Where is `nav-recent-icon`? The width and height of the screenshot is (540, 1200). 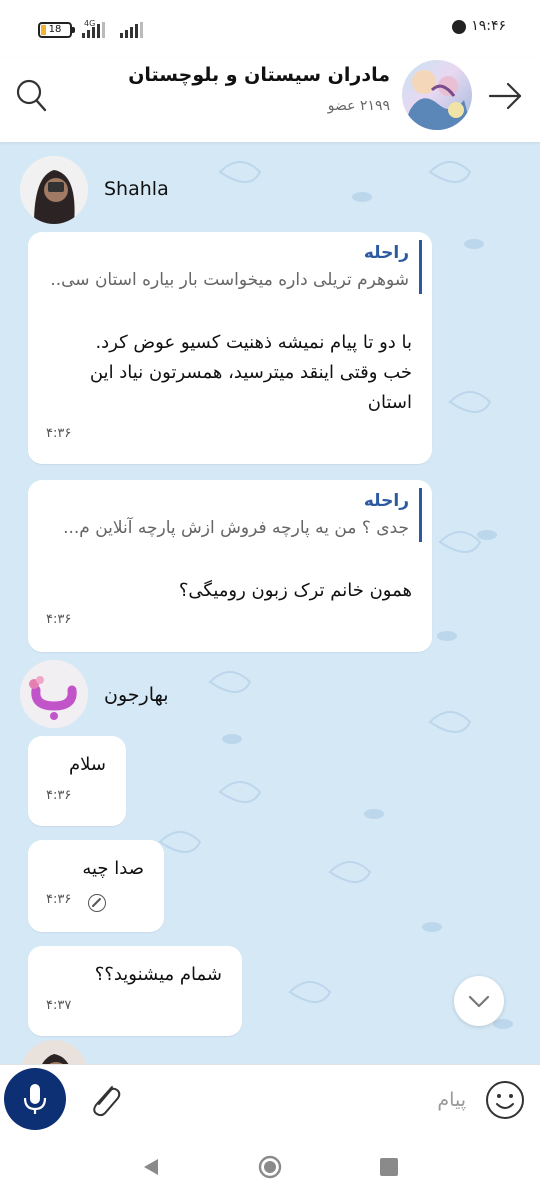
nav-recent-icon is located at coordinates (389, 1167).